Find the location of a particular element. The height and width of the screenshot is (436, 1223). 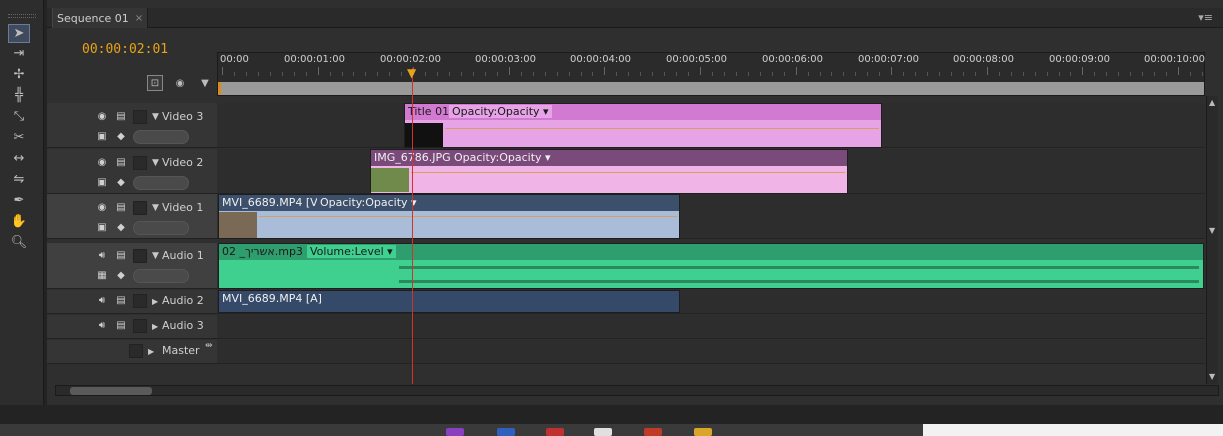

ruler-major-tick is located at coordinates (318, 71).